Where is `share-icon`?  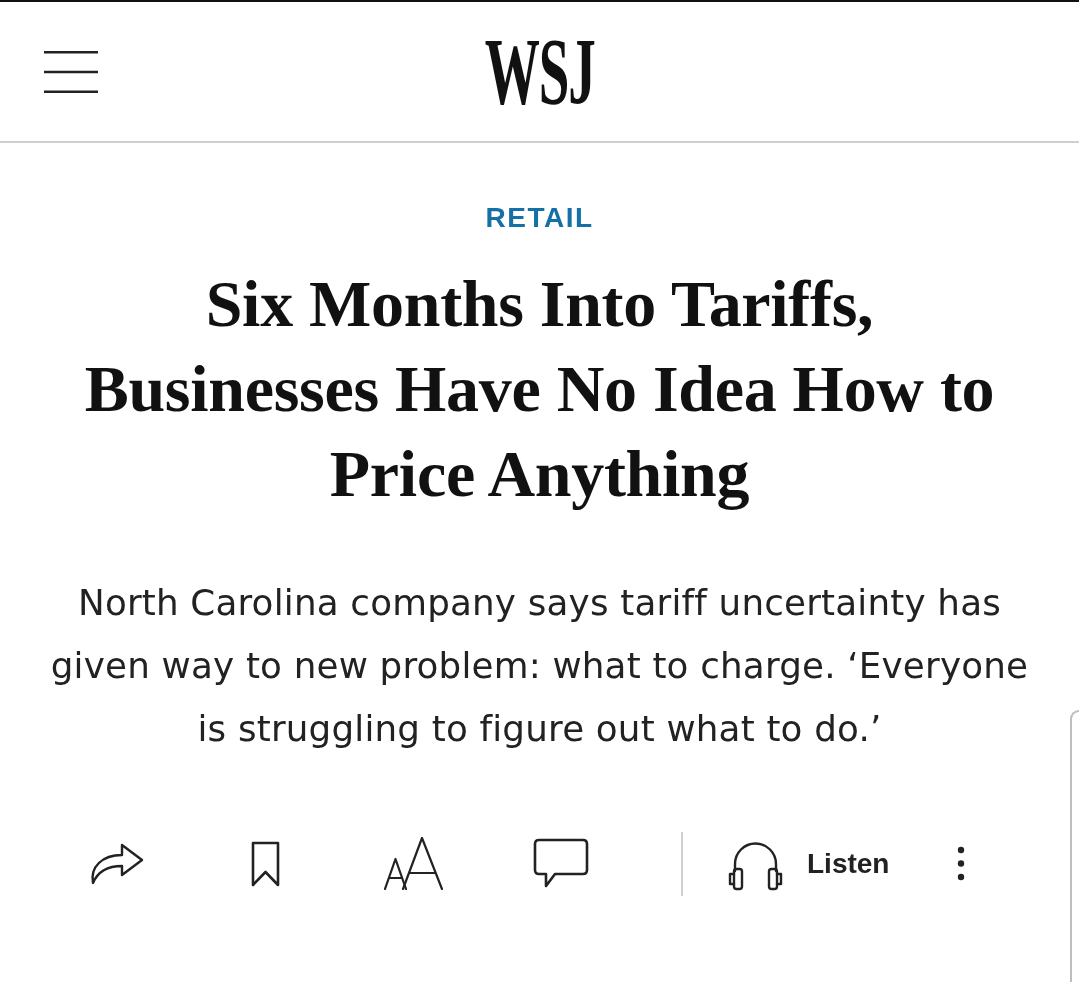
share-icon is located at coordinates (116, 863).